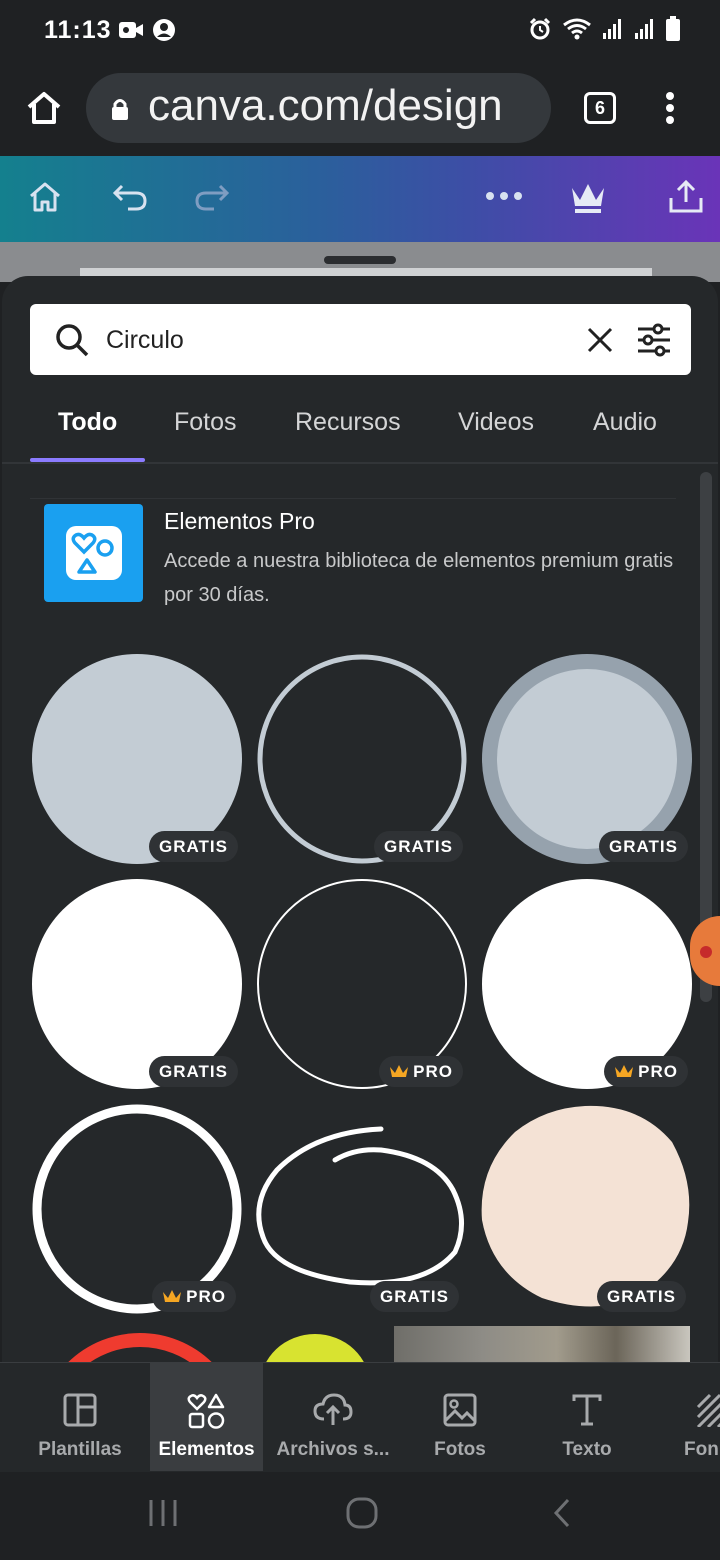 This screenshot has width=720, height=1560. What do you see at coordinates (205, 1411) in the screenshot?
I see `elements-icon` at bounding box center [205, 1411].